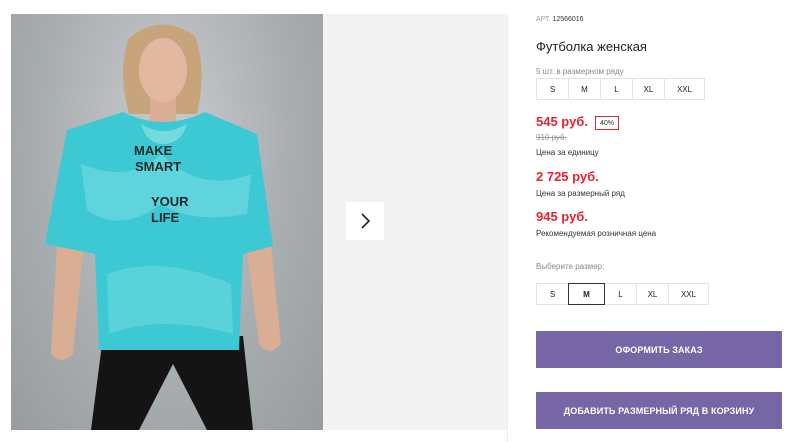 The image size is (800, 442). What do you see at coordinates (607, 123) in the screenshot?
I see `discount-badge: 40%` at bounding box center [607, 123].